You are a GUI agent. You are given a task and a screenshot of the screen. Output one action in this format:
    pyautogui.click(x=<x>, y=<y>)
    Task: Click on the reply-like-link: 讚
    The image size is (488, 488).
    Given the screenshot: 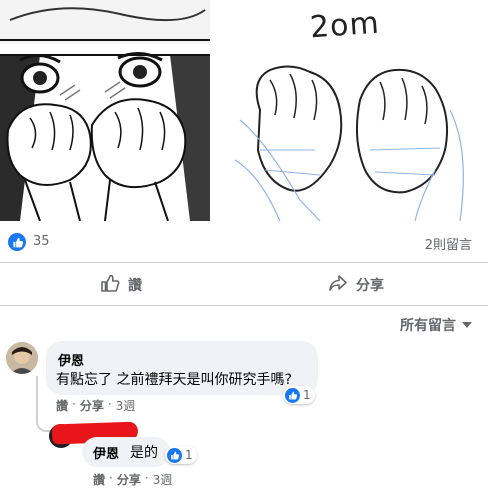 What is the action you would take?
    pyautogui.click(x=99, y=479)
    